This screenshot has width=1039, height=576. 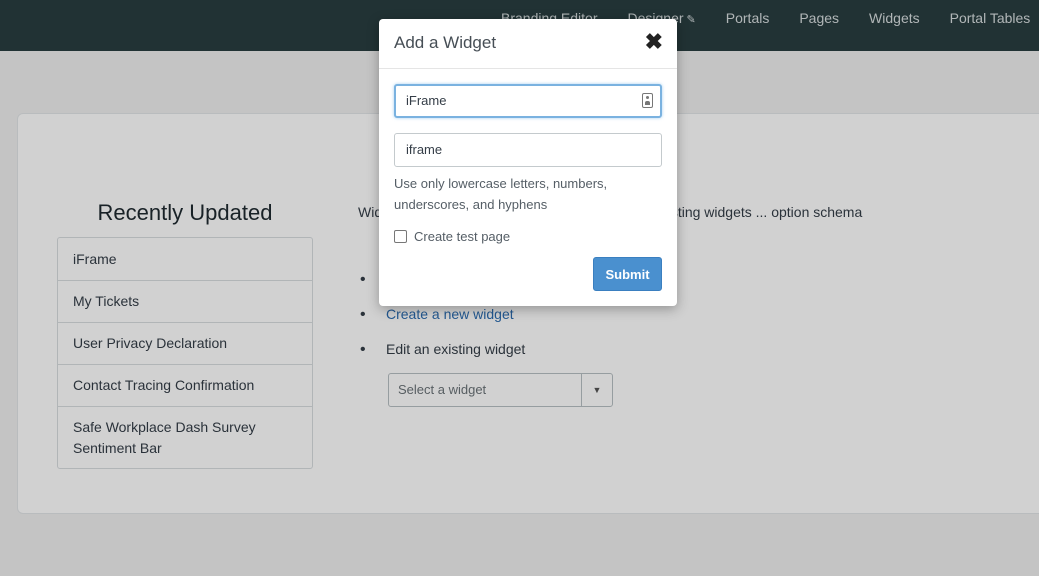 I want to click on widget-id-input, so click(x=516, y=149).